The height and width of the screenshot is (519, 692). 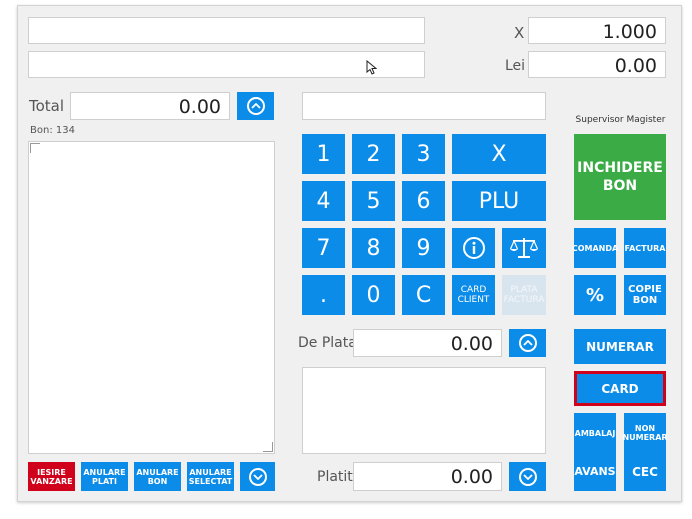 I want to click on scale-button, so click(x=524, y=248).